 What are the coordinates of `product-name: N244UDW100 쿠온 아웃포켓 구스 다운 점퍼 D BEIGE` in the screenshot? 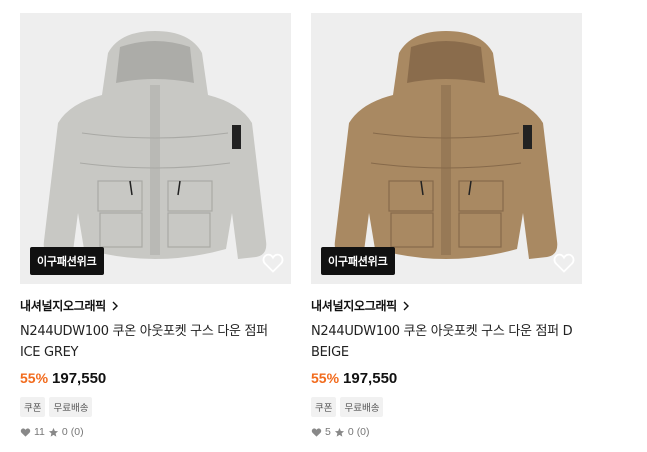 It's located at (442, 342).